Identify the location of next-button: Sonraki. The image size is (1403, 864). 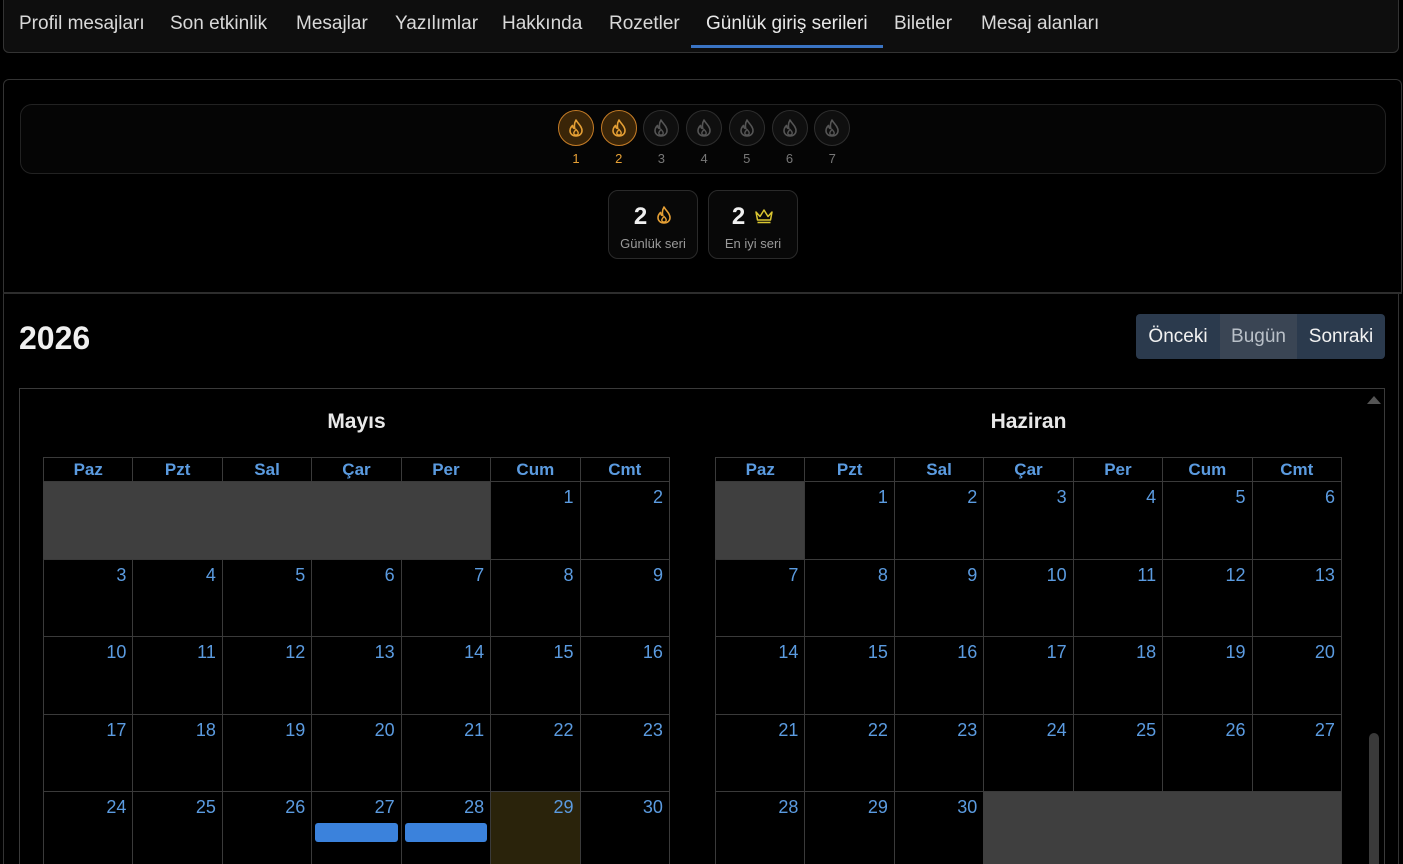
(1341, 336).